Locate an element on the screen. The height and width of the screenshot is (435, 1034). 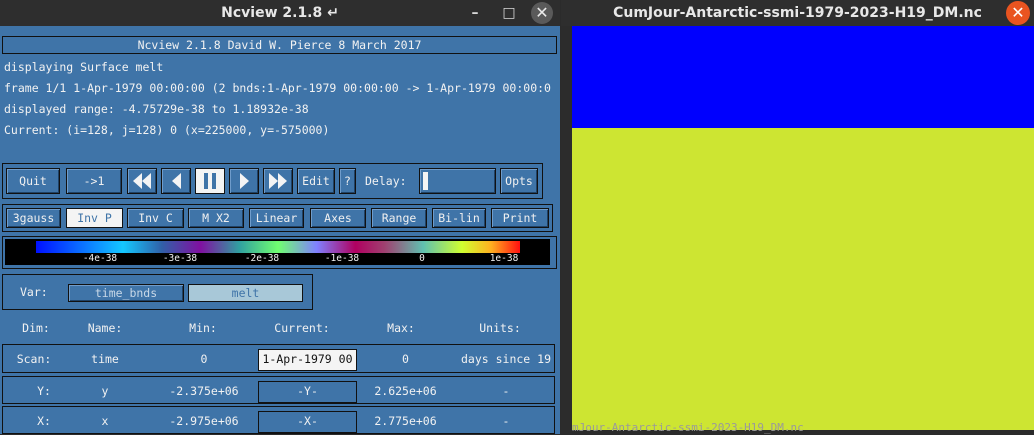
var-label: Var: is located at coordinates (34, 292).